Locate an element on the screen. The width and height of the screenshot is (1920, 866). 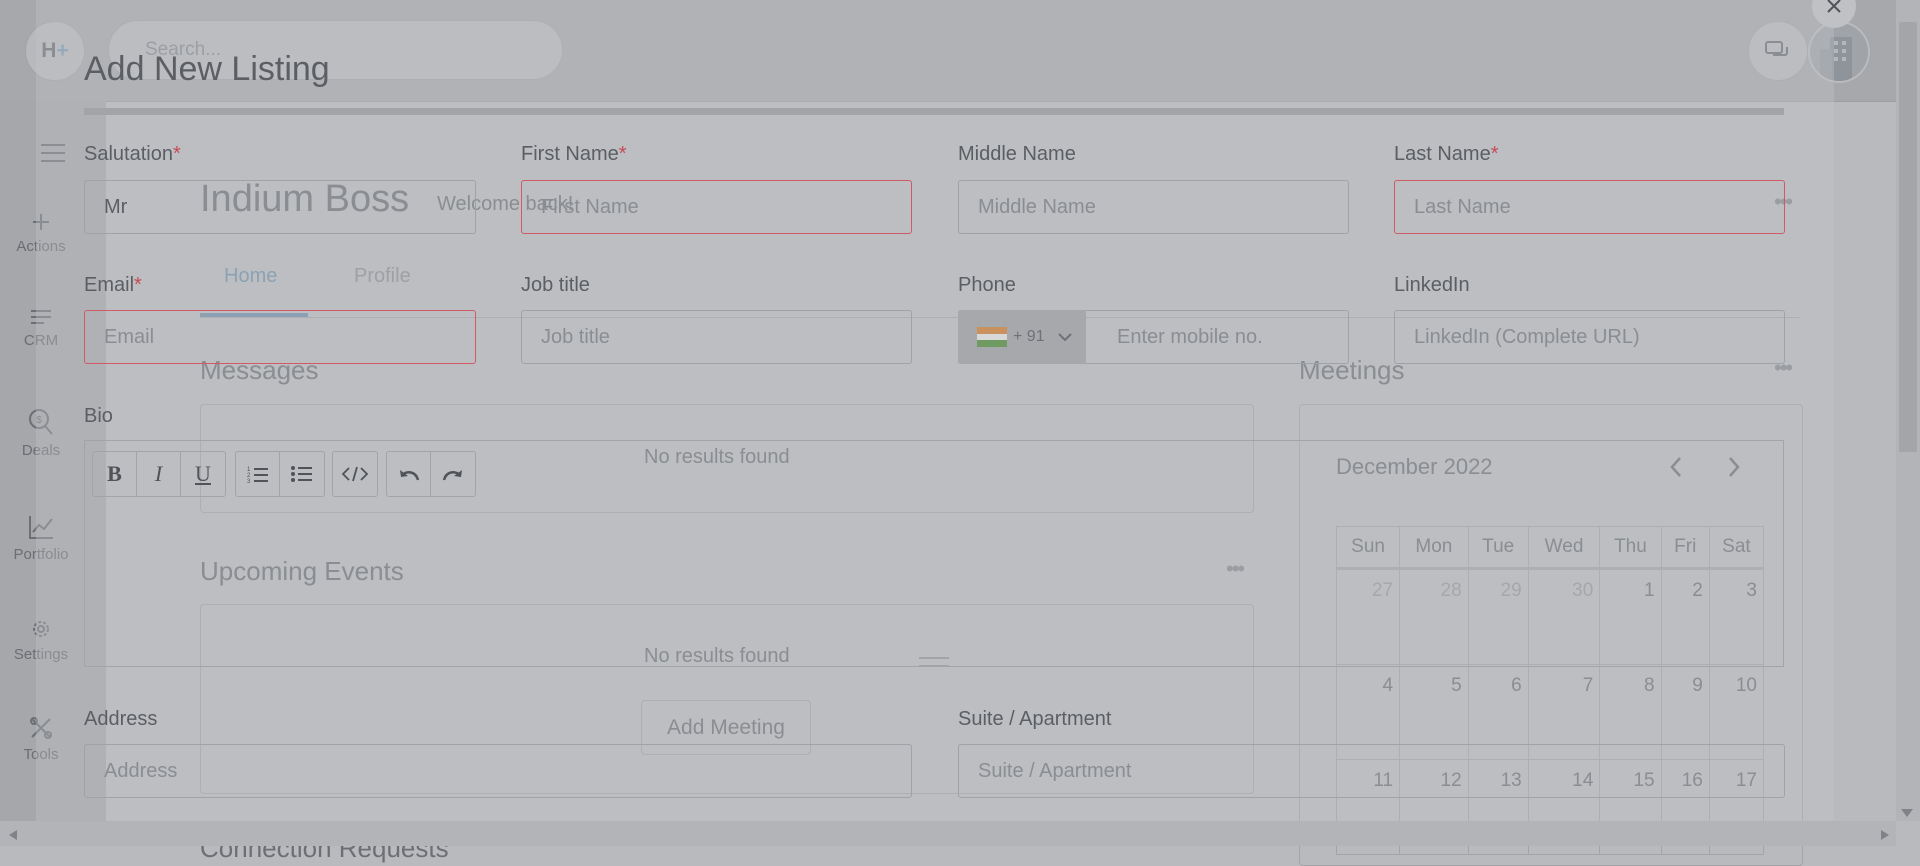
history-toolbar-group is located at coordinates (431, 474).